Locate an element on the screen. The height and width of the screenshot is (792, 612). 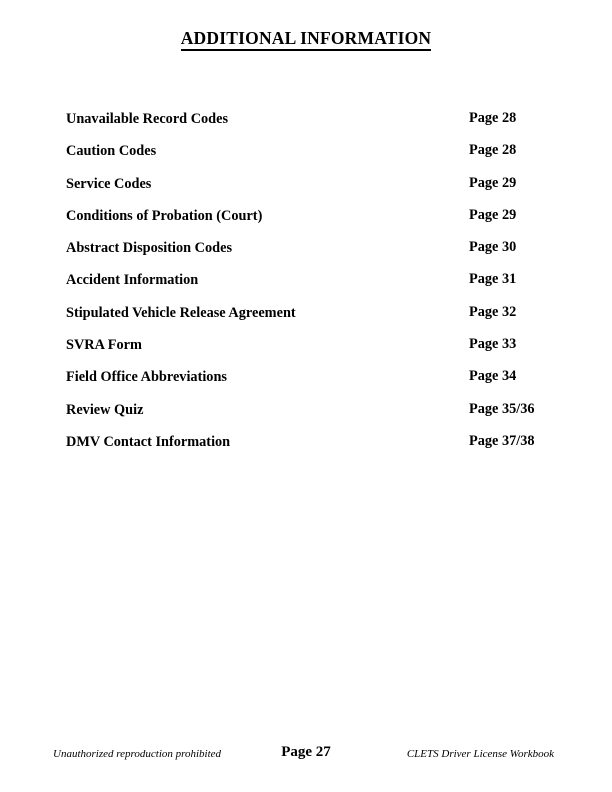
toc-row: Accident Information Page 31 is located at coordinates (309, 287).